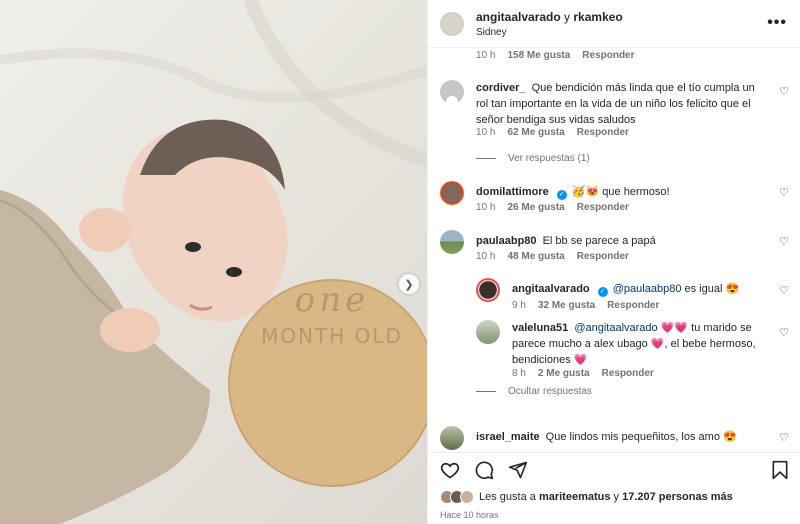  I want to click on more-horizontal-icon: •••, so click(777, 23).